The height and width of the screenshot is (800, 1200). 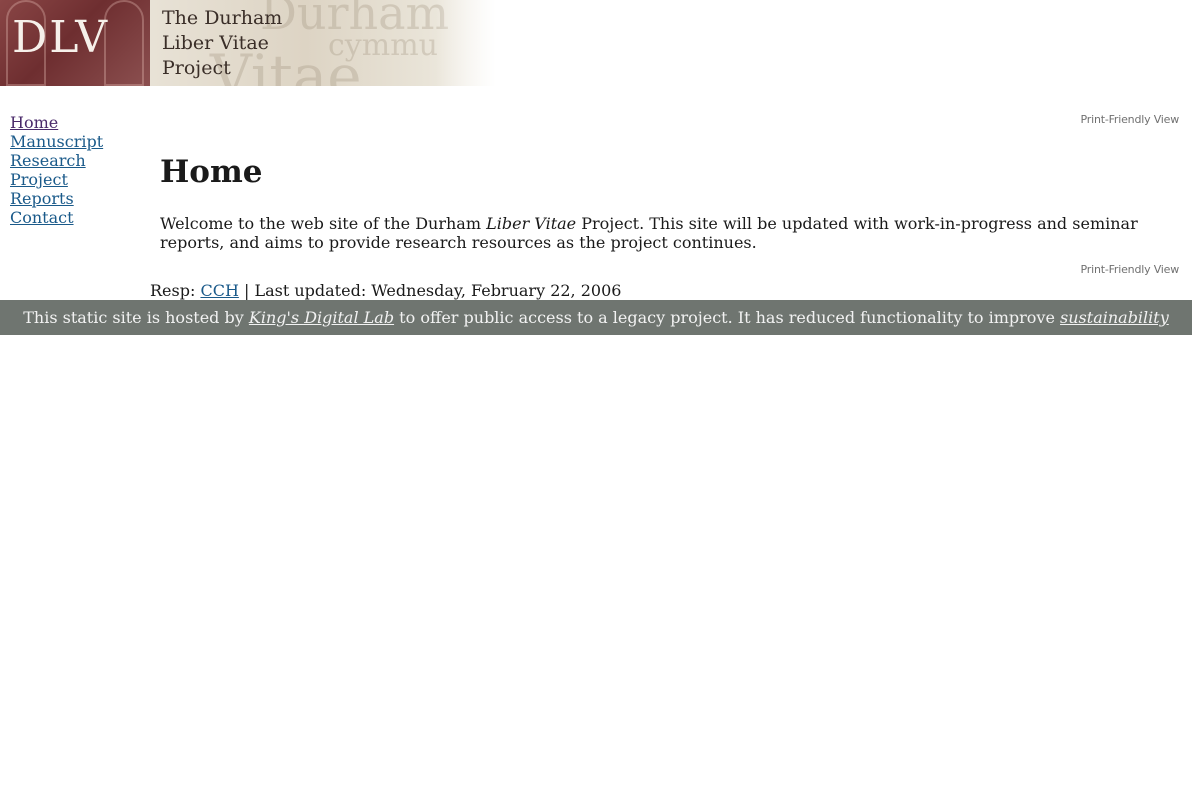 I want to click on logo-arch-ornament, so click(x=124, y=43).